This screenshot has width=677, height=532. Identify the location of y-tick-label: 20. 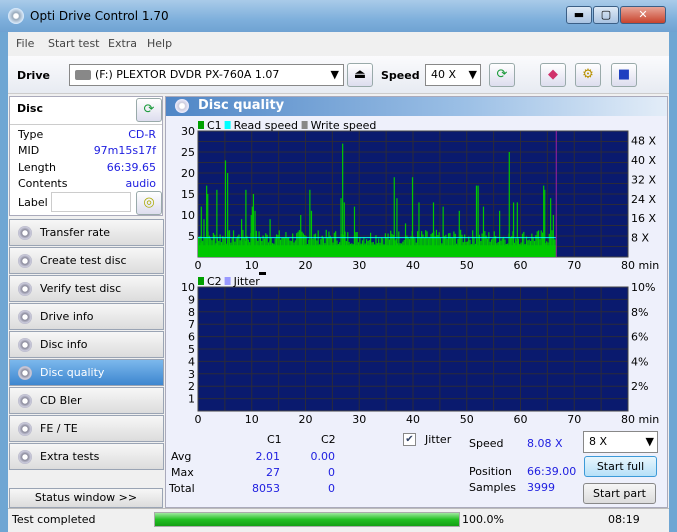
(188, 173).